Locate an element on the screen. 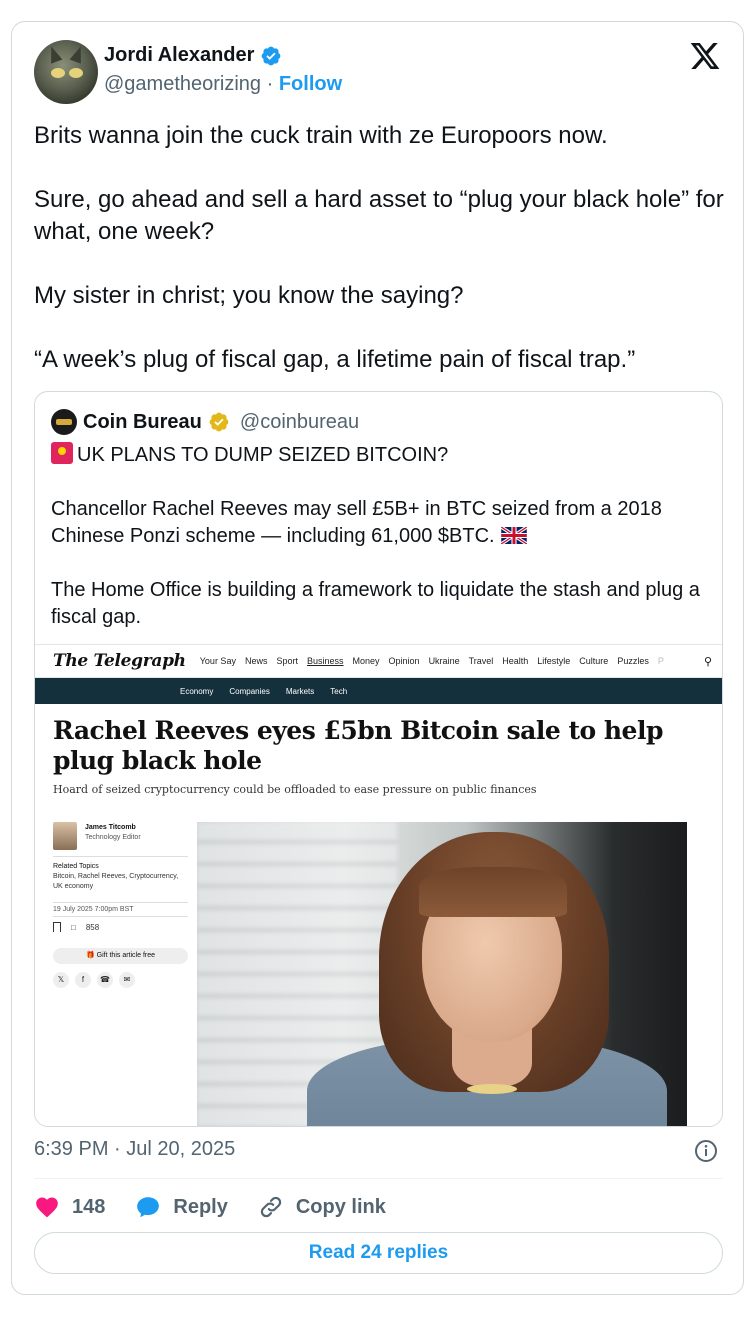  nav-link: P is located at coordinates (660, 661).